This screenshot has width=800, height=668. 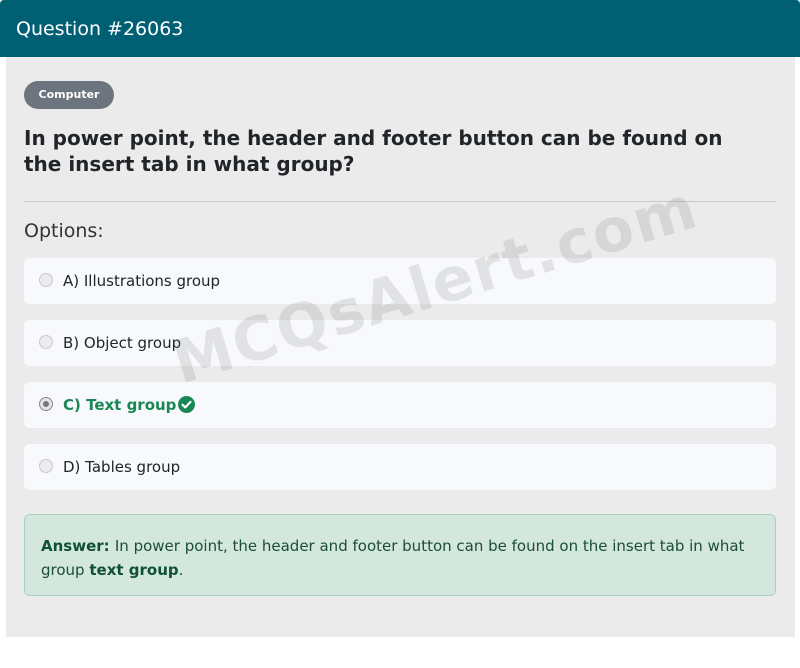 What do you see at coordinates (46, 404) in the screenshot?
I see `radio-icon-selected` at bounding box center [46, 404].